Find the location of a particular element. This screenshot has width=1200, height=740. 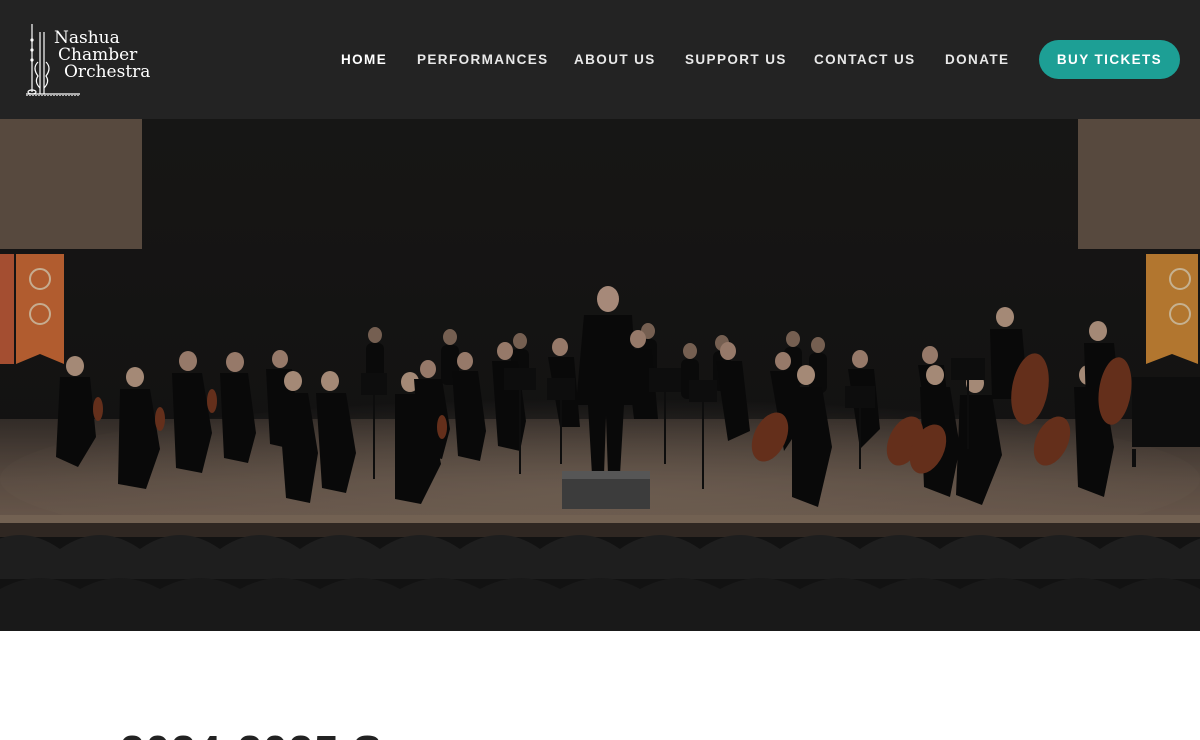

content-section: 2024-2025 S is located at coordinates (600, 685).